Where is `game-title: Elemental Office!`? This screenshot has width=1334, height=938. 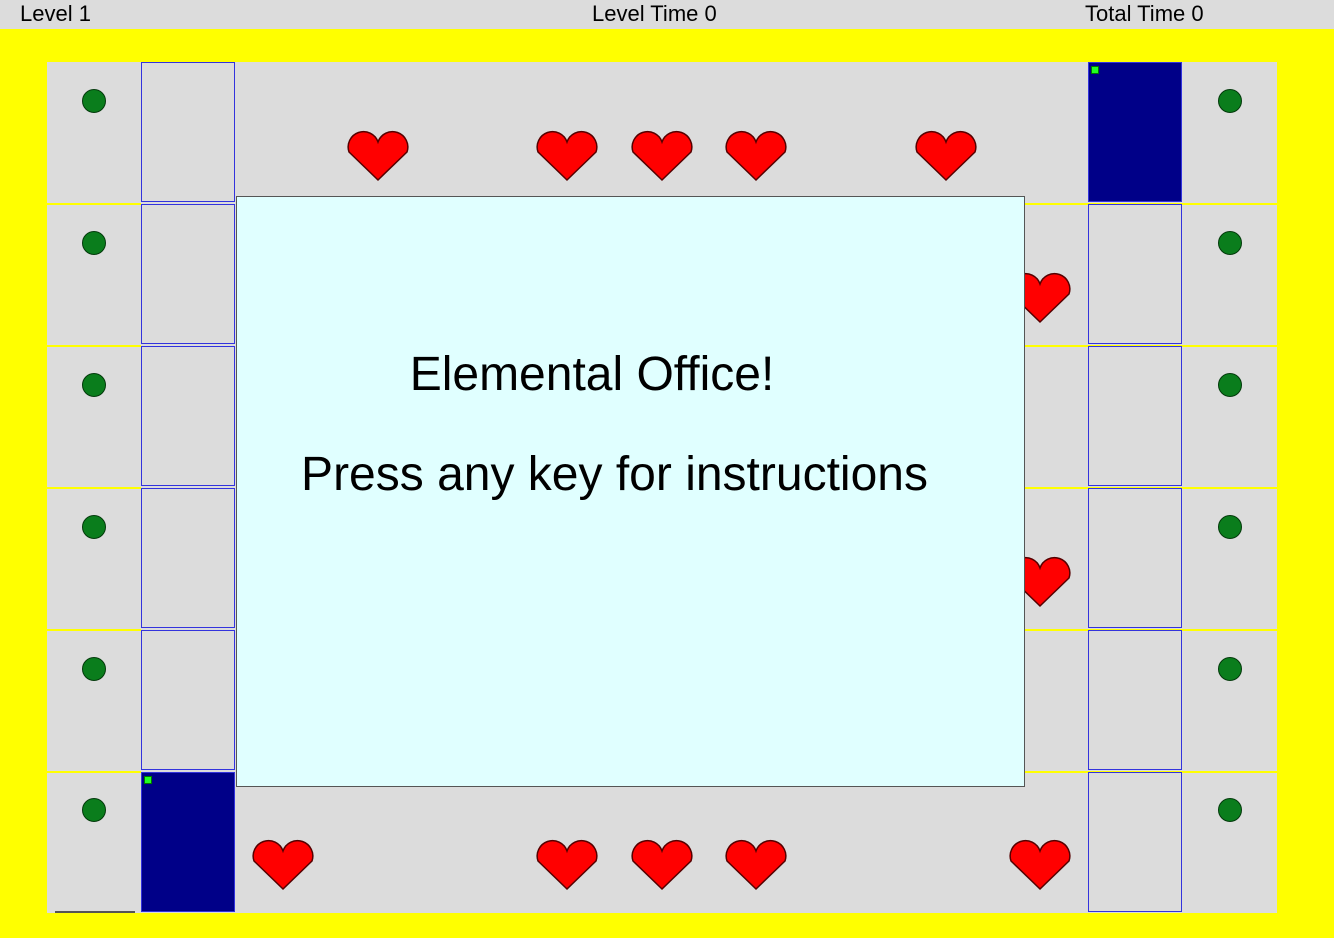
game-title: Elemental Office! is located at coordinates (592, 374).